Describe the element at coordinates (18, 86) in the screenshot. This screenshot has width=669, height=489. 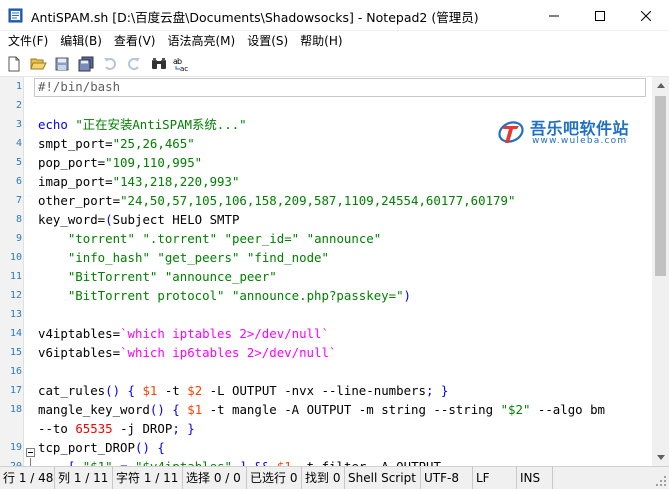
I see `line-number: 1` at that location.